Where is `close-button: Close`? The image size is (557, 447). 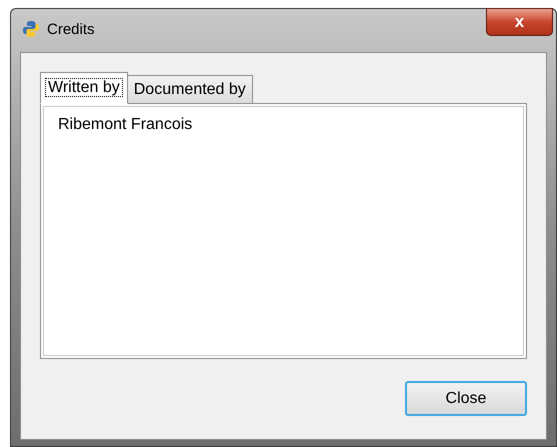 close-button: Close is located at coordinates (466, 398).